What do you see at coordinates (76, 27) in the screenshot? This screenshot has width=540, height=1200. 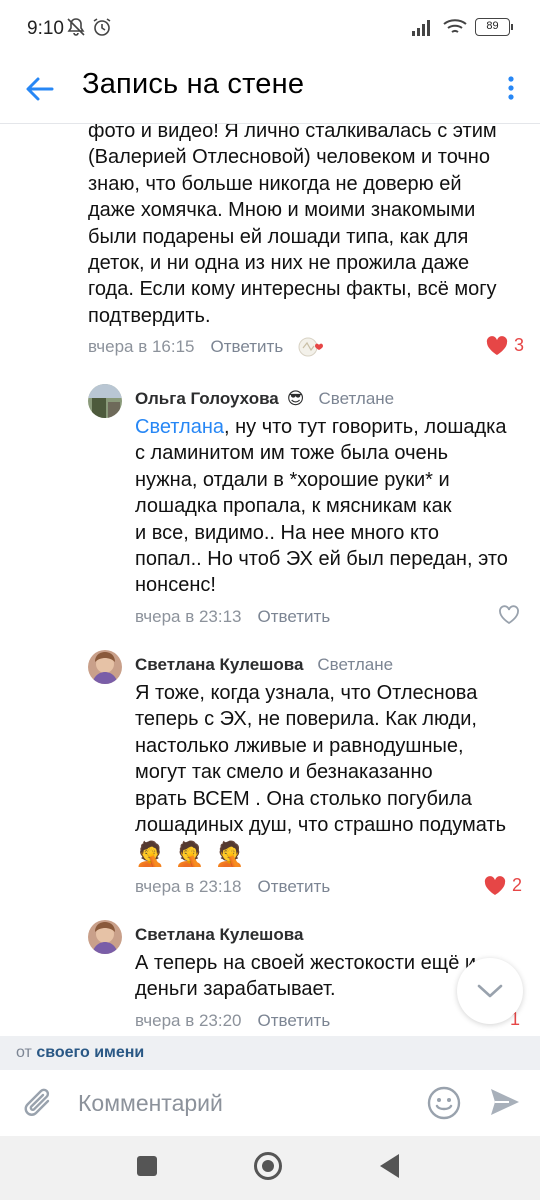 I see `bell-muted-icon` at bounding box center [76, 27].